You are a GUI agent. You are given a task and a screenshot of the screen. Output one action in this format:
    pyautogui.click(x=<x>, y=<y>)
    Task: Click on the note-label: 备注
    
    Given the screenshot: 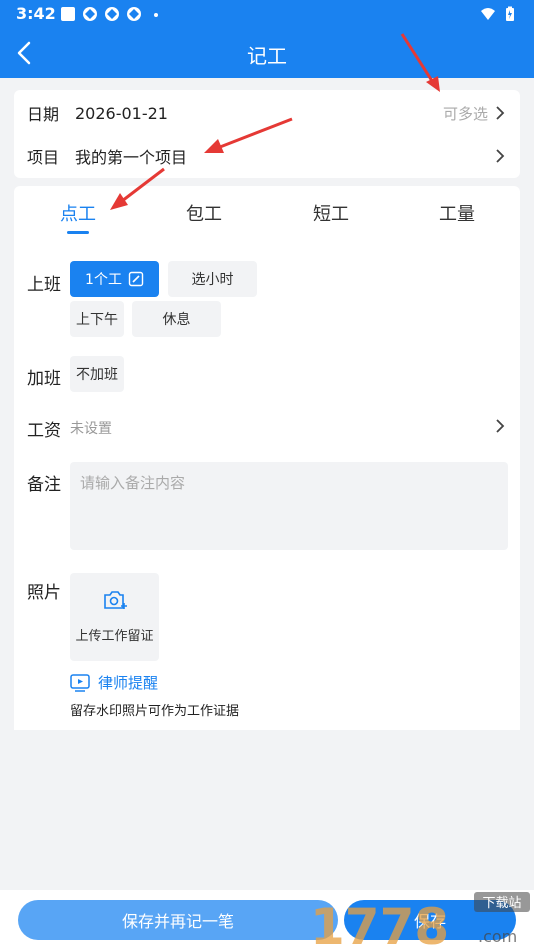 What is the action you would take?
    pyautogui.click(x=44, y=485)
    